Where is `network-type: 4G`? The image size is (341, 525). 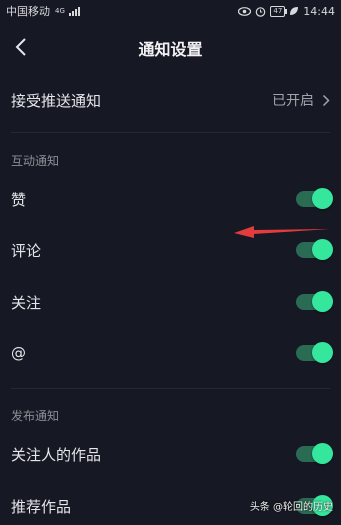 network-type: 4G is located at coordinates (60, 11).